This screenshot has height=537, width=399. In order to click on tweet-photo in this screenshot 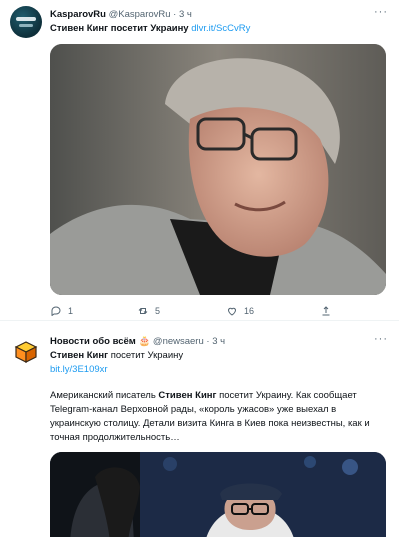, I will do `click(218, 494)`.